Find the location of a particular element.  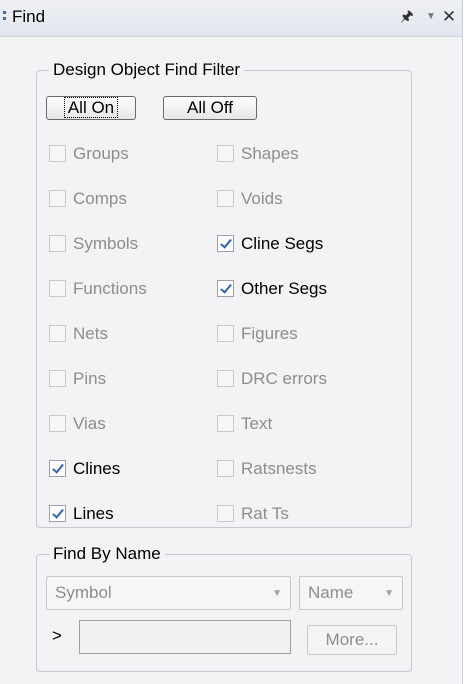

checkbox-label: Ratsnests is located at coordinates (279, 468).